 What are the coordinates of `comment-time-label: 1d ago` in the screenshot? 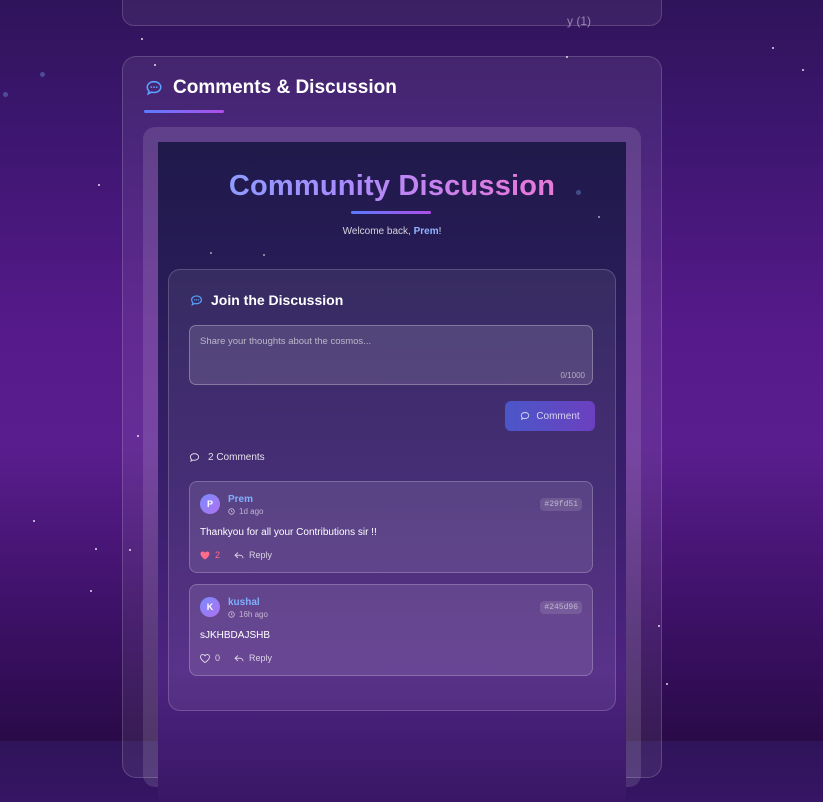 It's located at (251, 511).